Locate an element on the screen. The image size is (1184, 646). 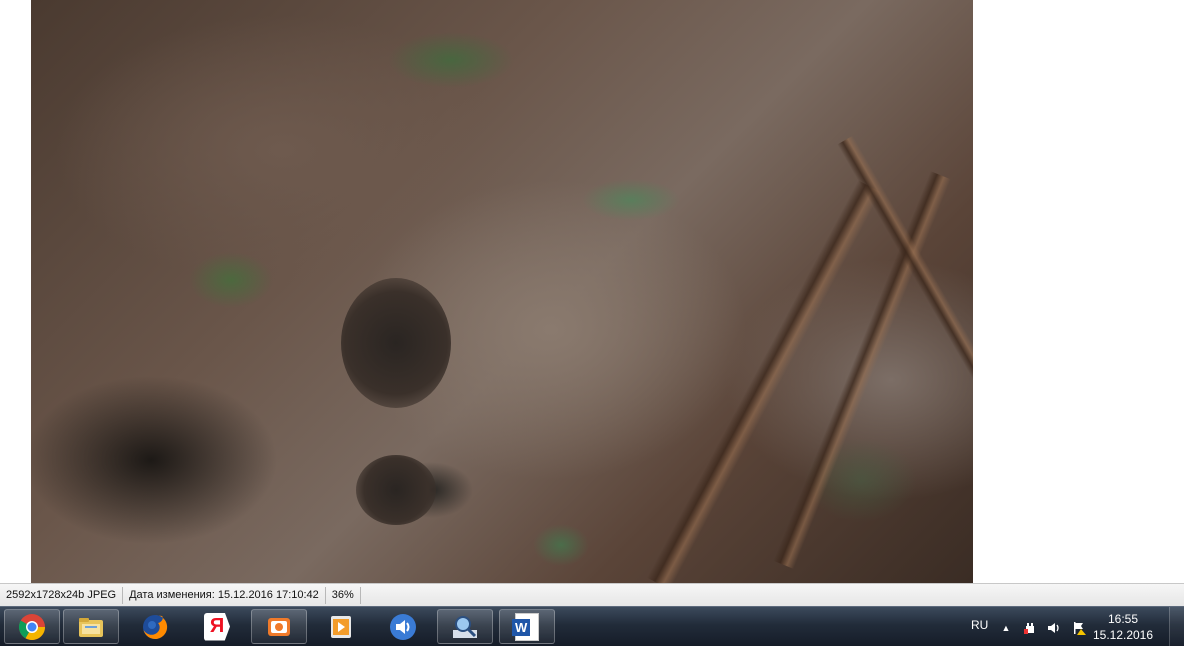
clock-date: 15.12.2016 is located at coordinates (1123, 635).